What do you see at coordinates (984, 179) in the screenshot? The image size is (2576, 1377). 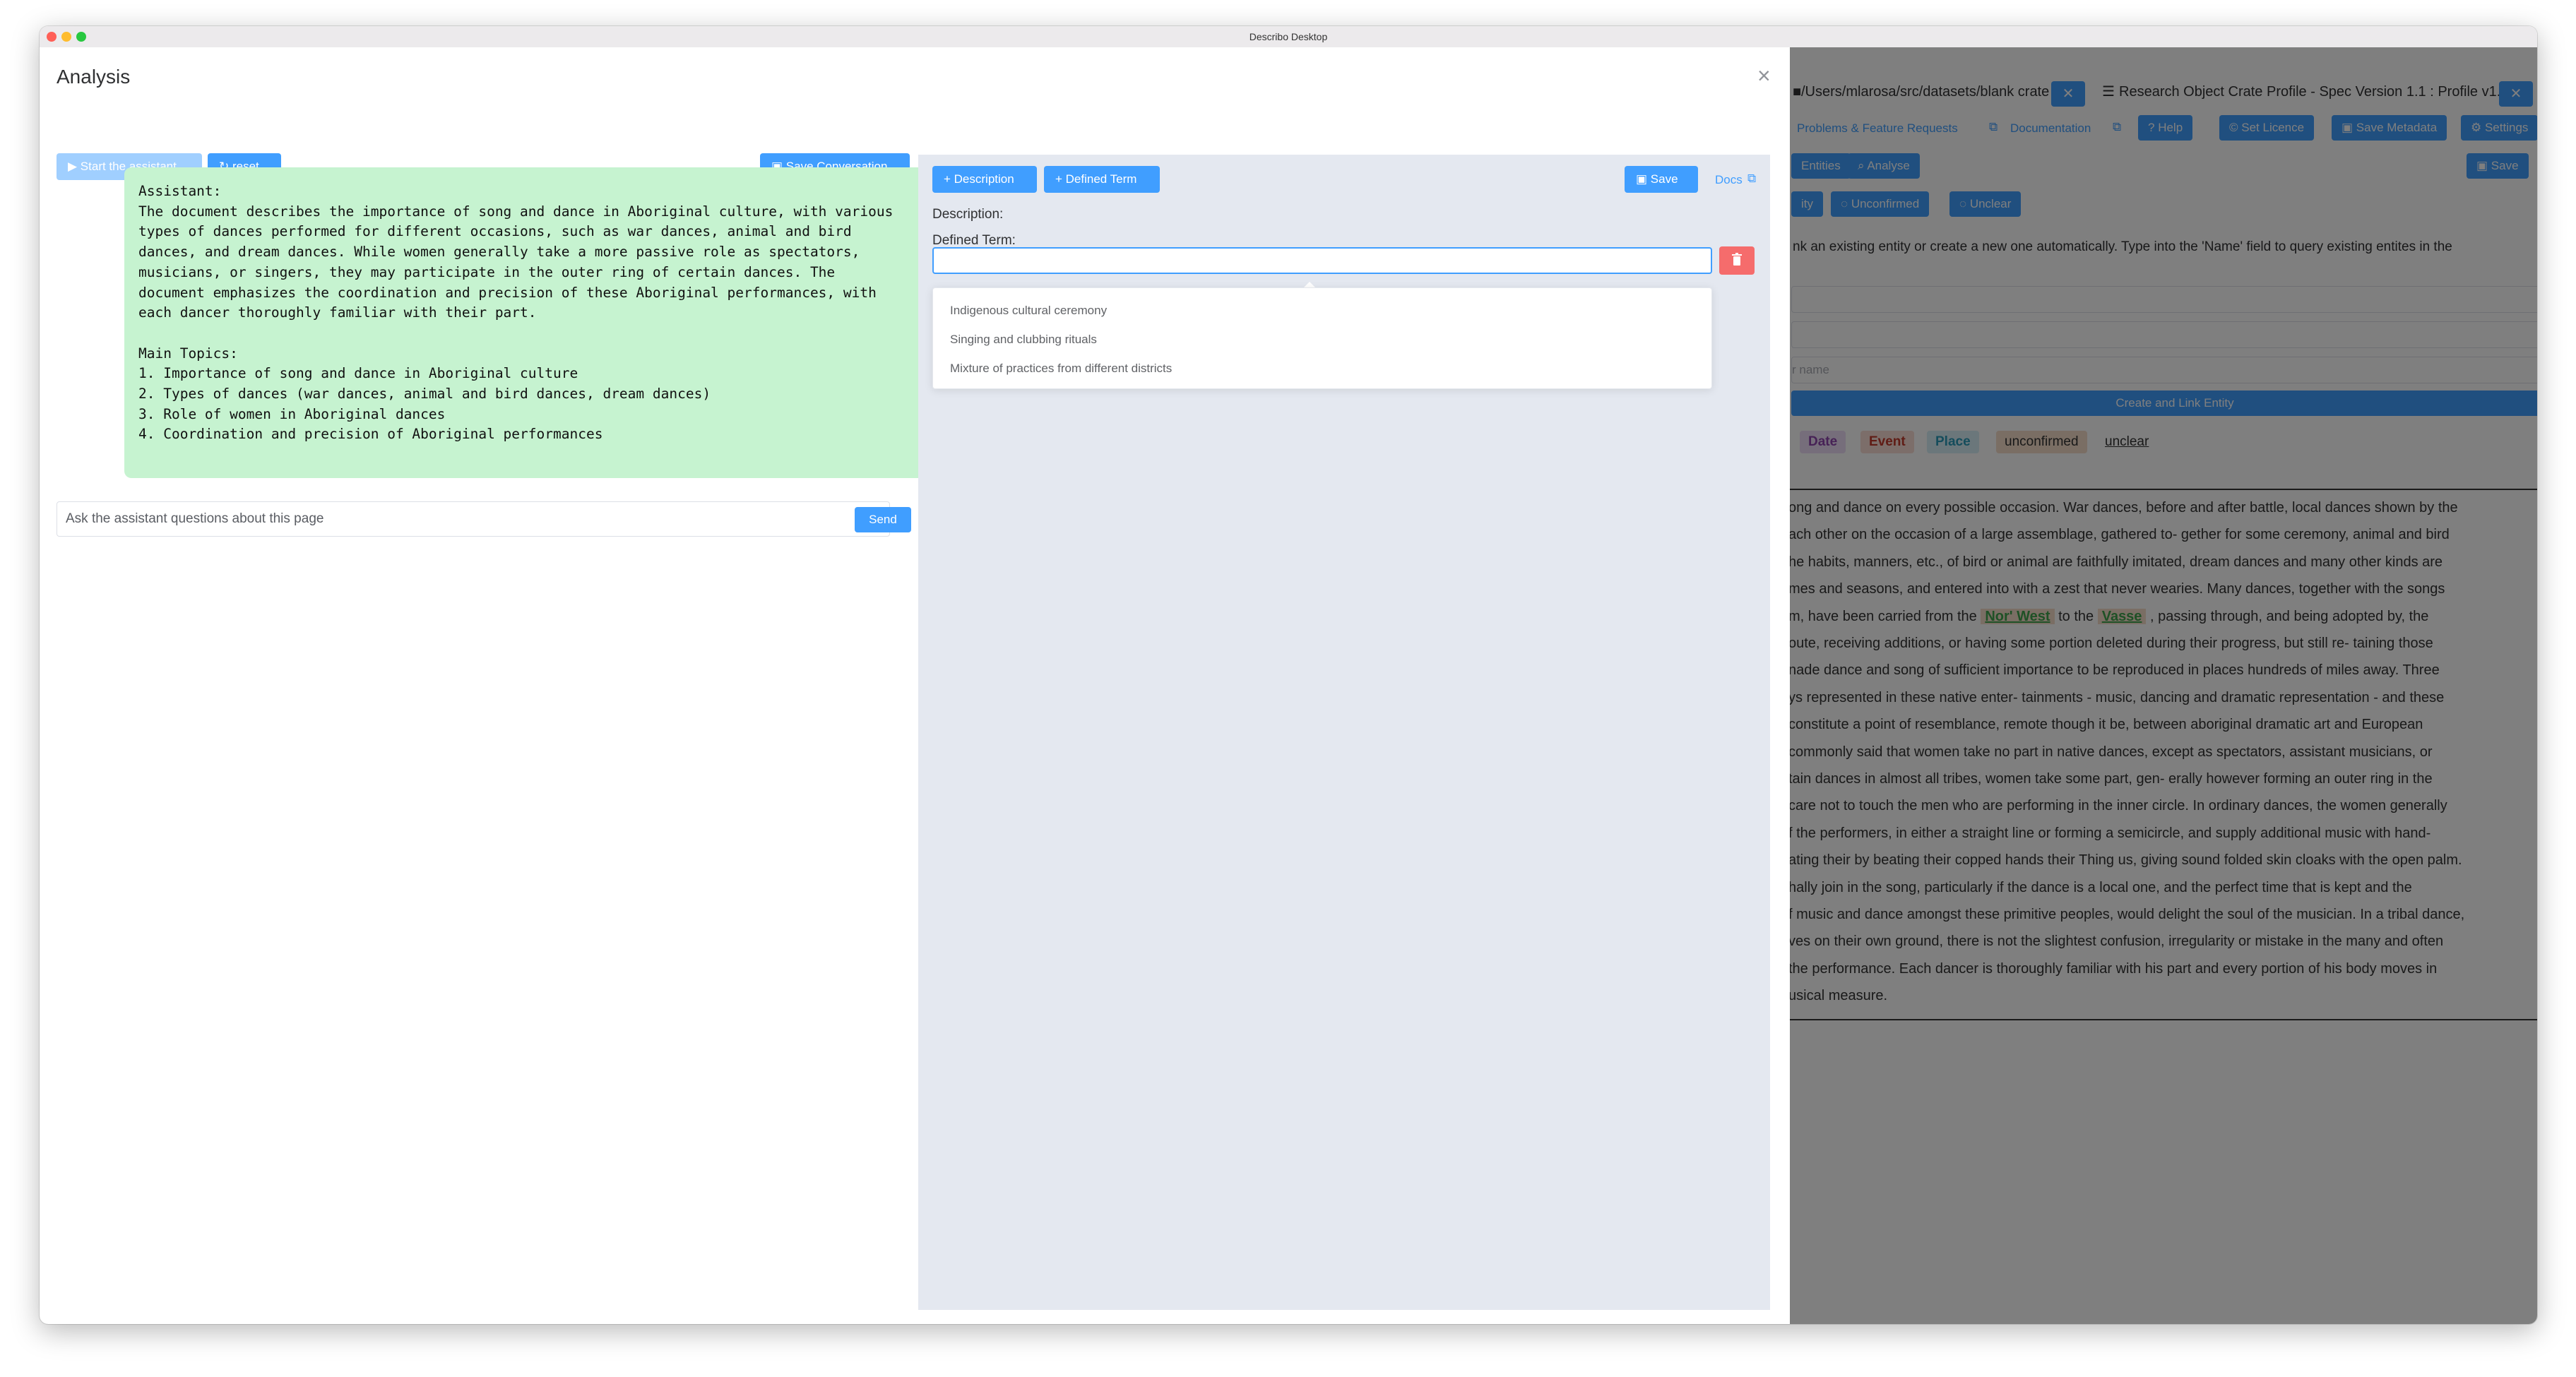 I see `add-description-button: + Description` at bounding box center [984, 179].